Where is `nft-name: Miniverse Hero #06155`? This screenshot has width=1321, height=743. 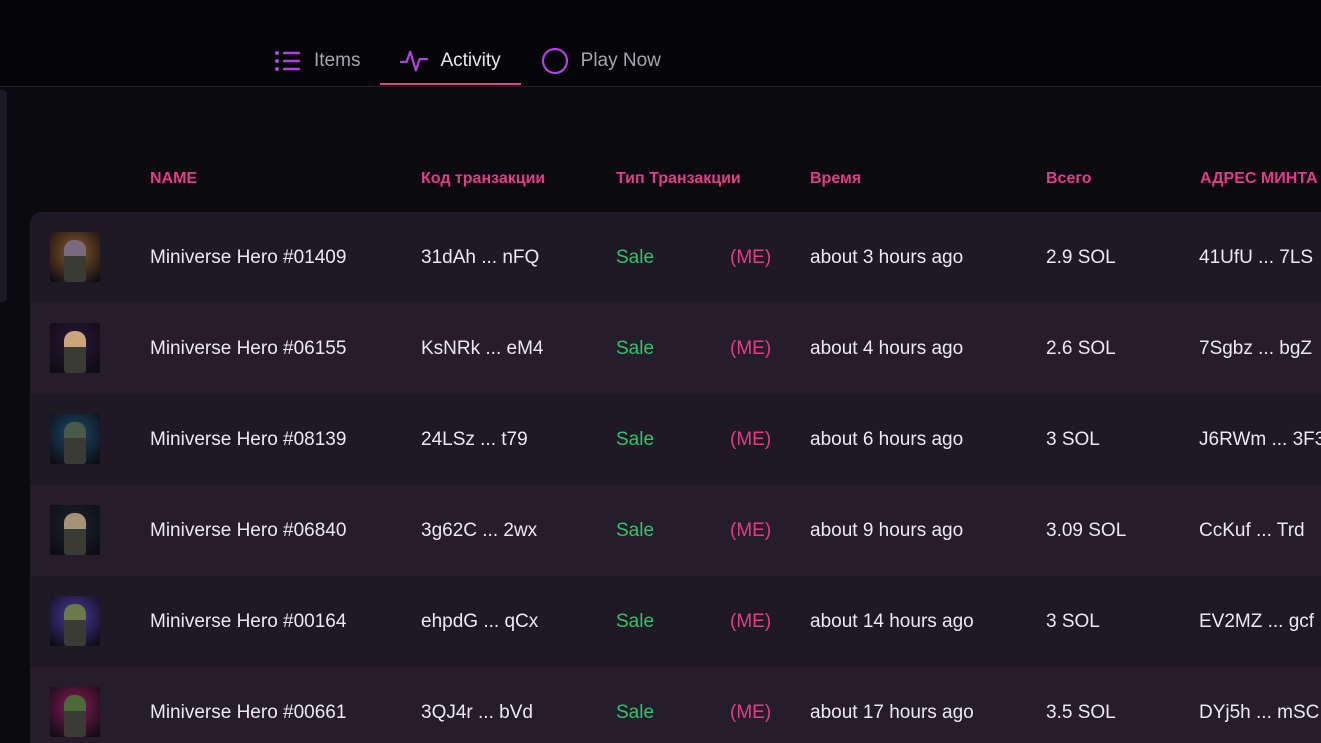
nft-name: Miniverse Hero #06155 is located at coordinates (248, 348).